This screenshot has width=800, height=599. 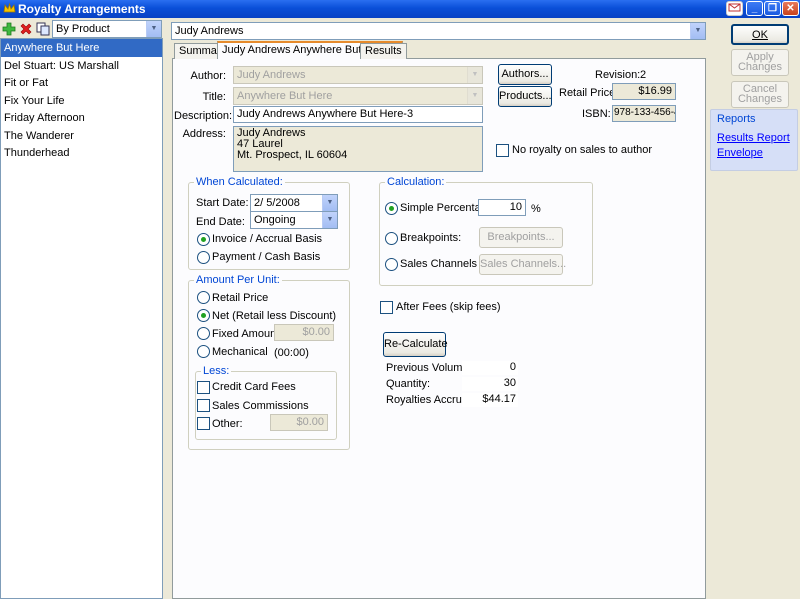 I want to click on filter-select-value: By Product, so click(x=83, y=29).